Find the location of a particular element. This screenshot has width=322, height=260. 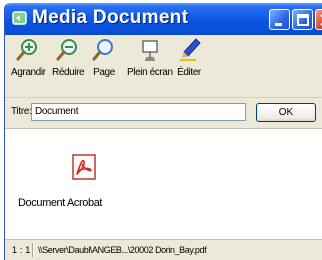

acrobat-pdf-icon is located at coordinates (84, 167).